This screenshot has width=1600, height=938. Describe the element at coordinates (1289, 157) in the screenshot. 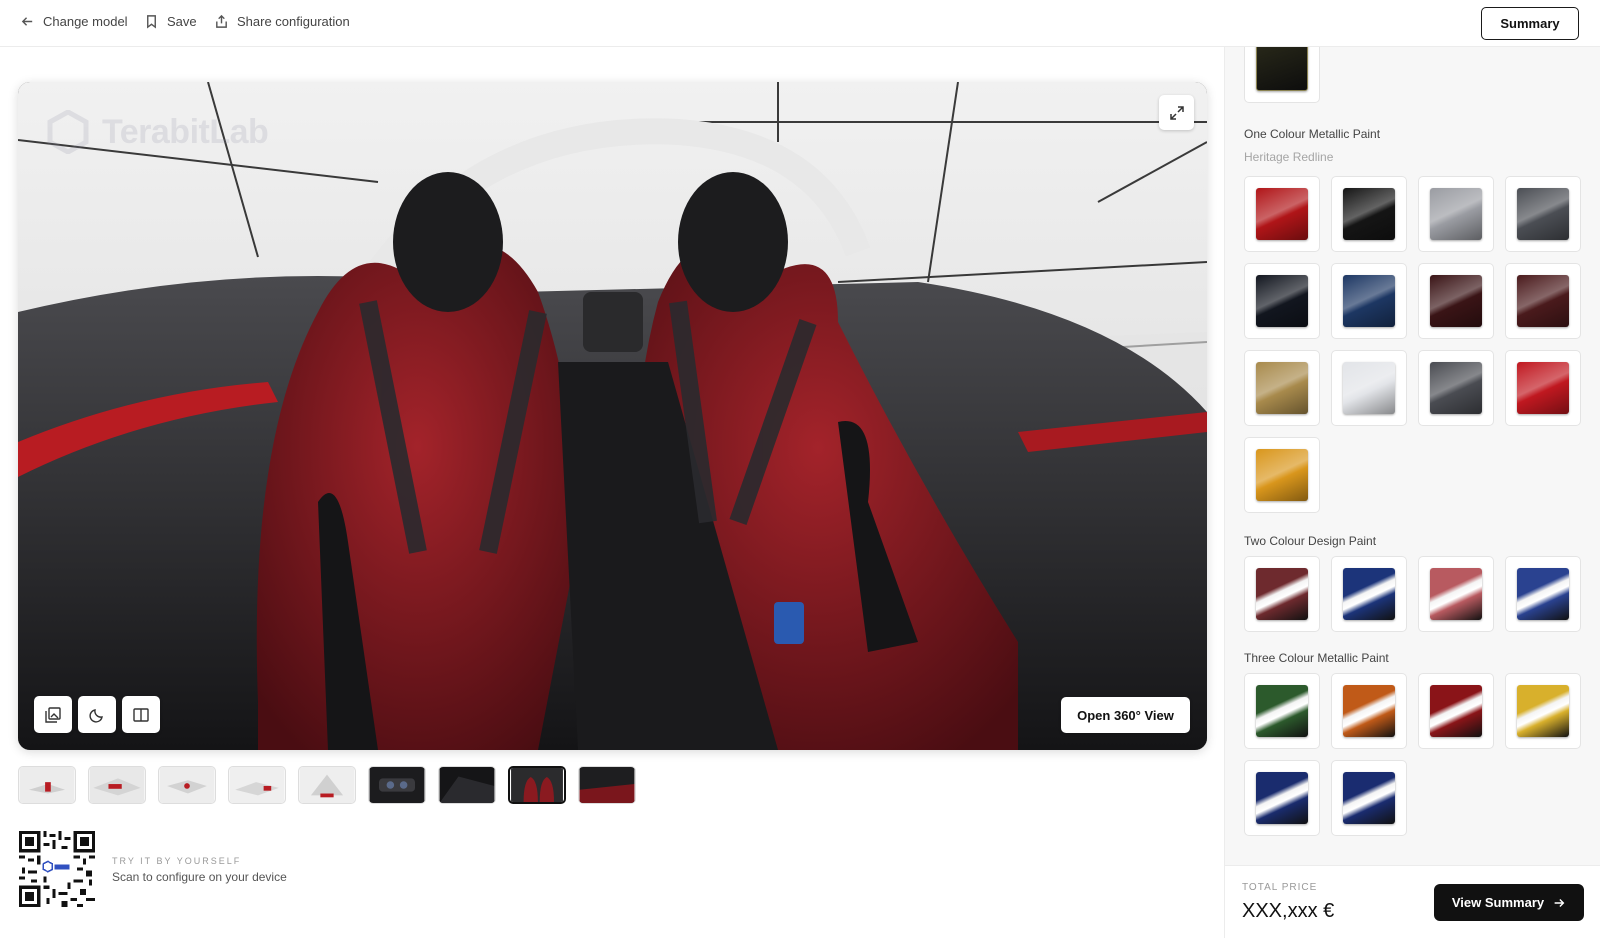

I see `selected-paint-name: Heritage Redline` at that location.